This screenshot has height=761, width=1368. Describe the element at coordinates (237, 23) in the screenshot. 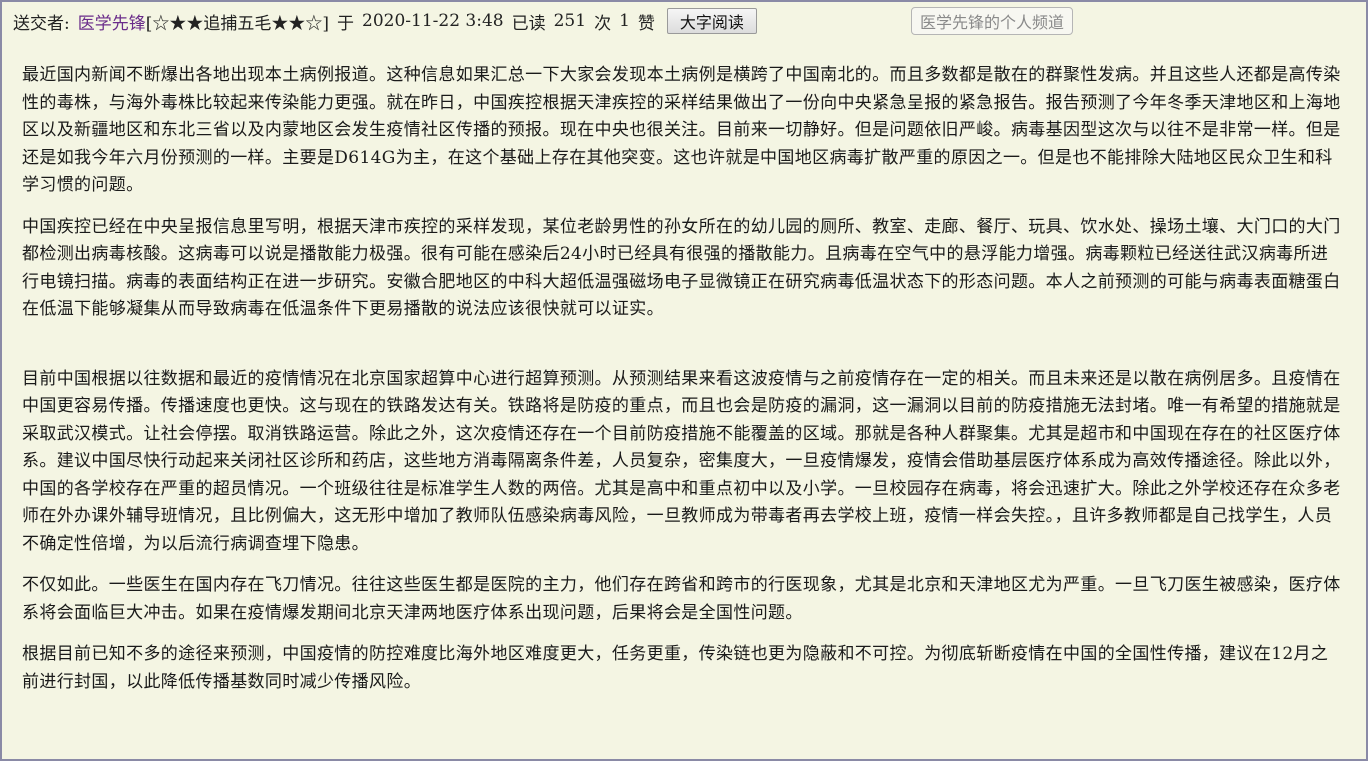

I see `author-badge: [☆★★追捕五毛★★☆]` at that location.